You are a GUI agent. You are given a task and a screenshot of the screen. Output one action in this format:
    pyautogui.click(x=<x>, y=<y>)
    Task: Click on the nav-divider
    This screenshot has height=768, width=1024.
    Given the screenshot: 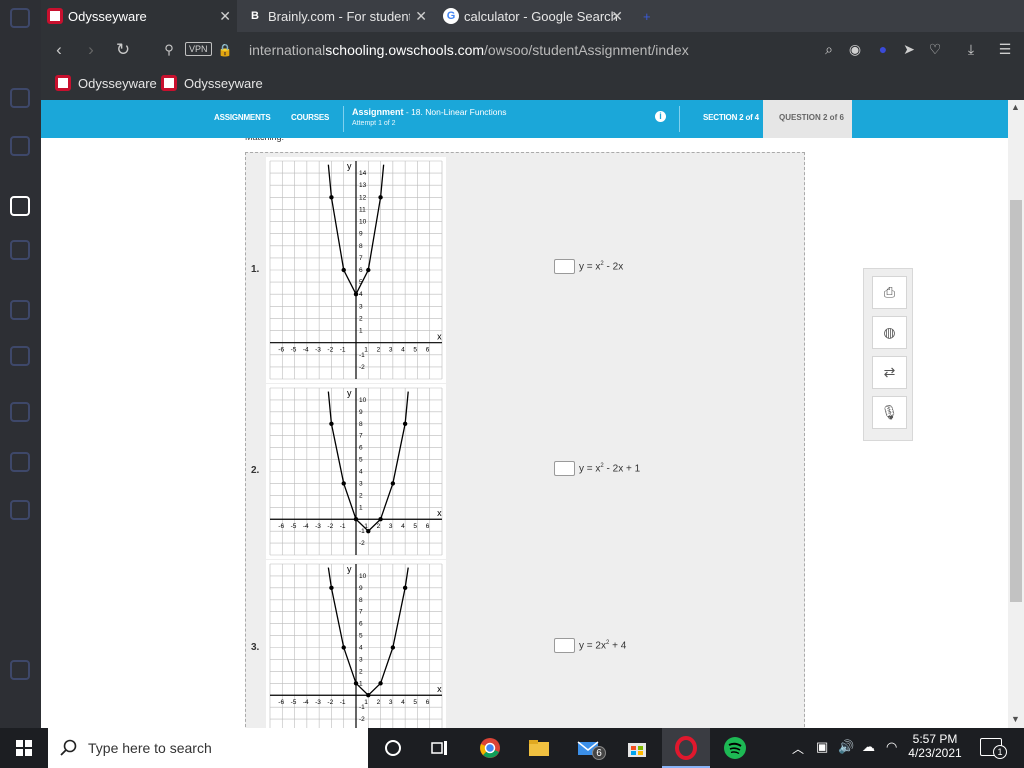 What is the action you would take?
    pyautogui.click(x=679, y=119)
    